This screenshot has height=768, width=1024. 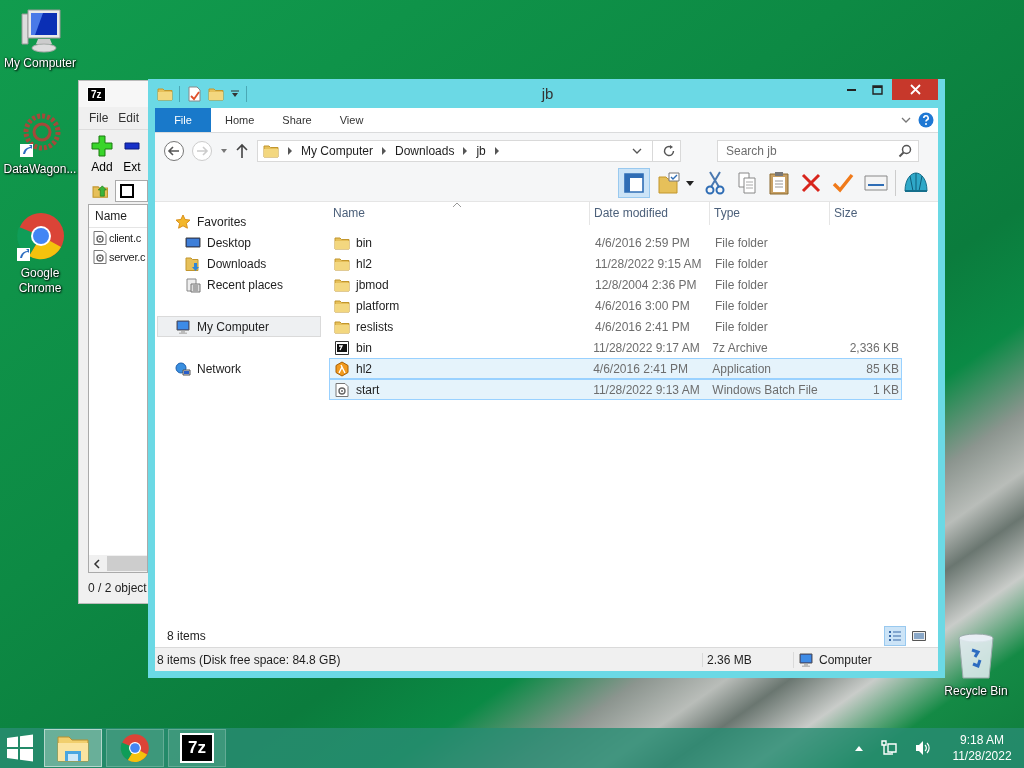 I want to click on close-button, so click(x=915, y=89).